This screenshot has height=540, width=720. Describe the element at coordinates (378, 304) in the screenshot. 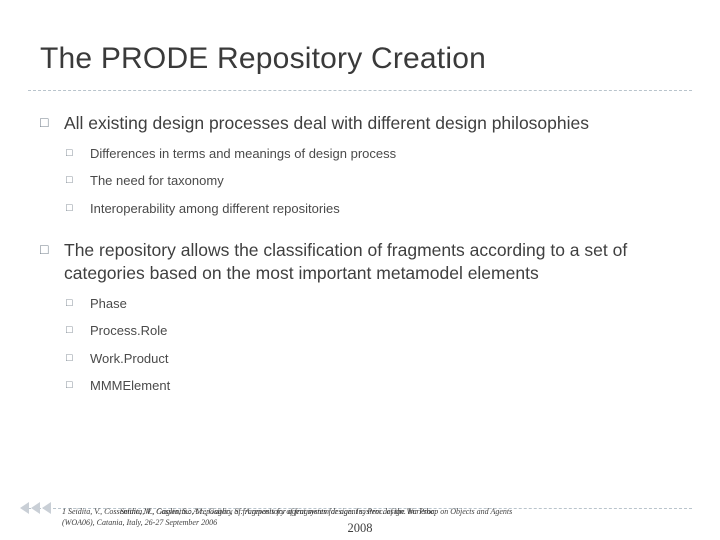

I see `bullet-level2: □ Phase` at that location.